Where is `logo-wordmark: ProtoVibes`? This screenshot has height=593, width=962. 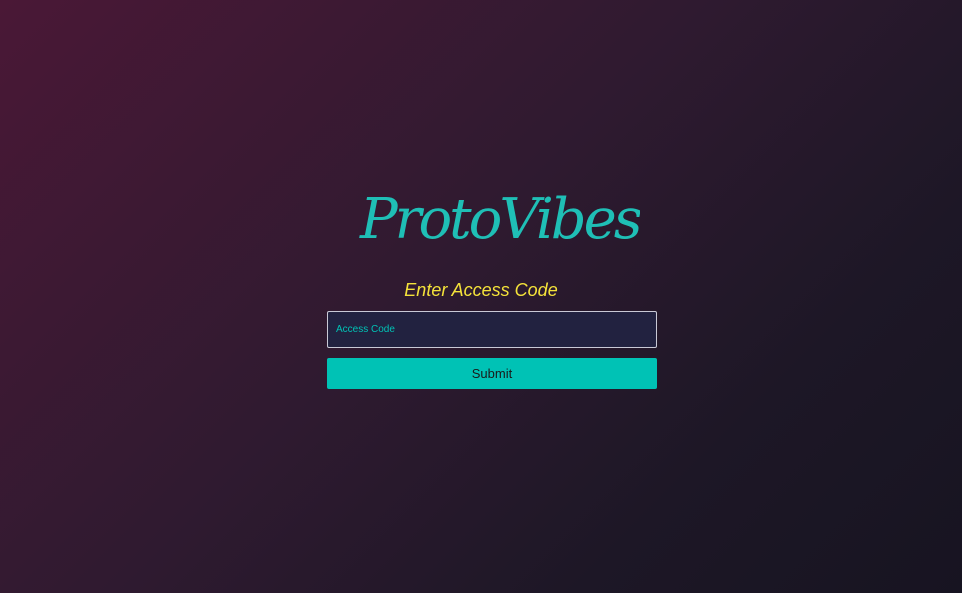
logo-wordmark: ProtoVibes is located at coordinates (499, 219).